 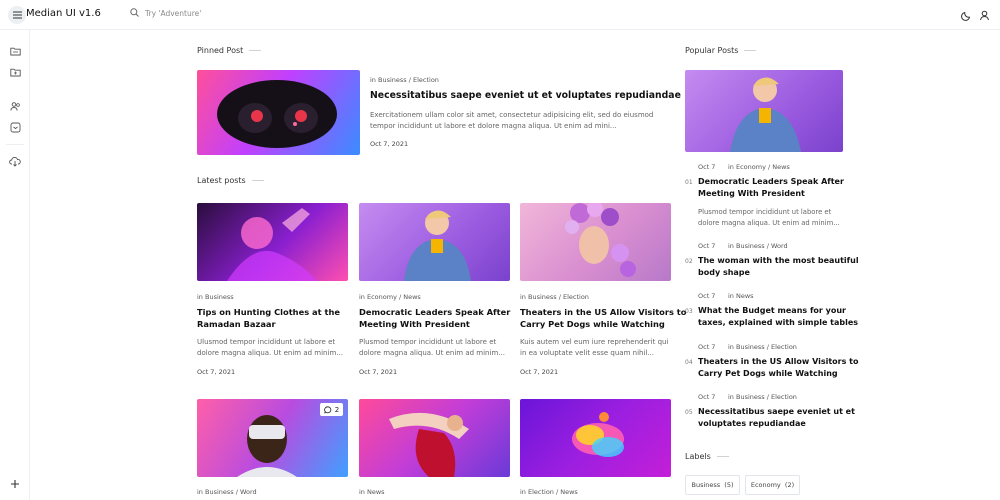 I want to click on popular-item-title-line2: taxes, explained with simple tables, so click(x=778, y=323).